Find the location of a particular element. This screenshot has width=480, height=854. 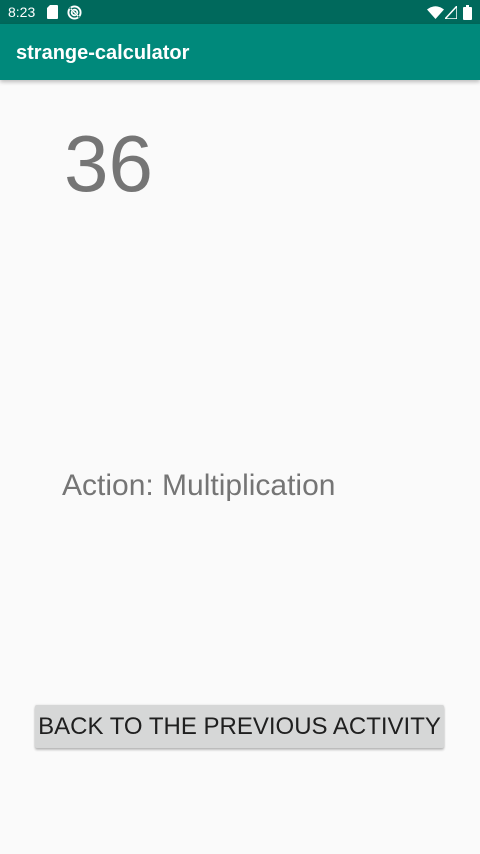

wifi-icon is located at coordinates (435, 12).